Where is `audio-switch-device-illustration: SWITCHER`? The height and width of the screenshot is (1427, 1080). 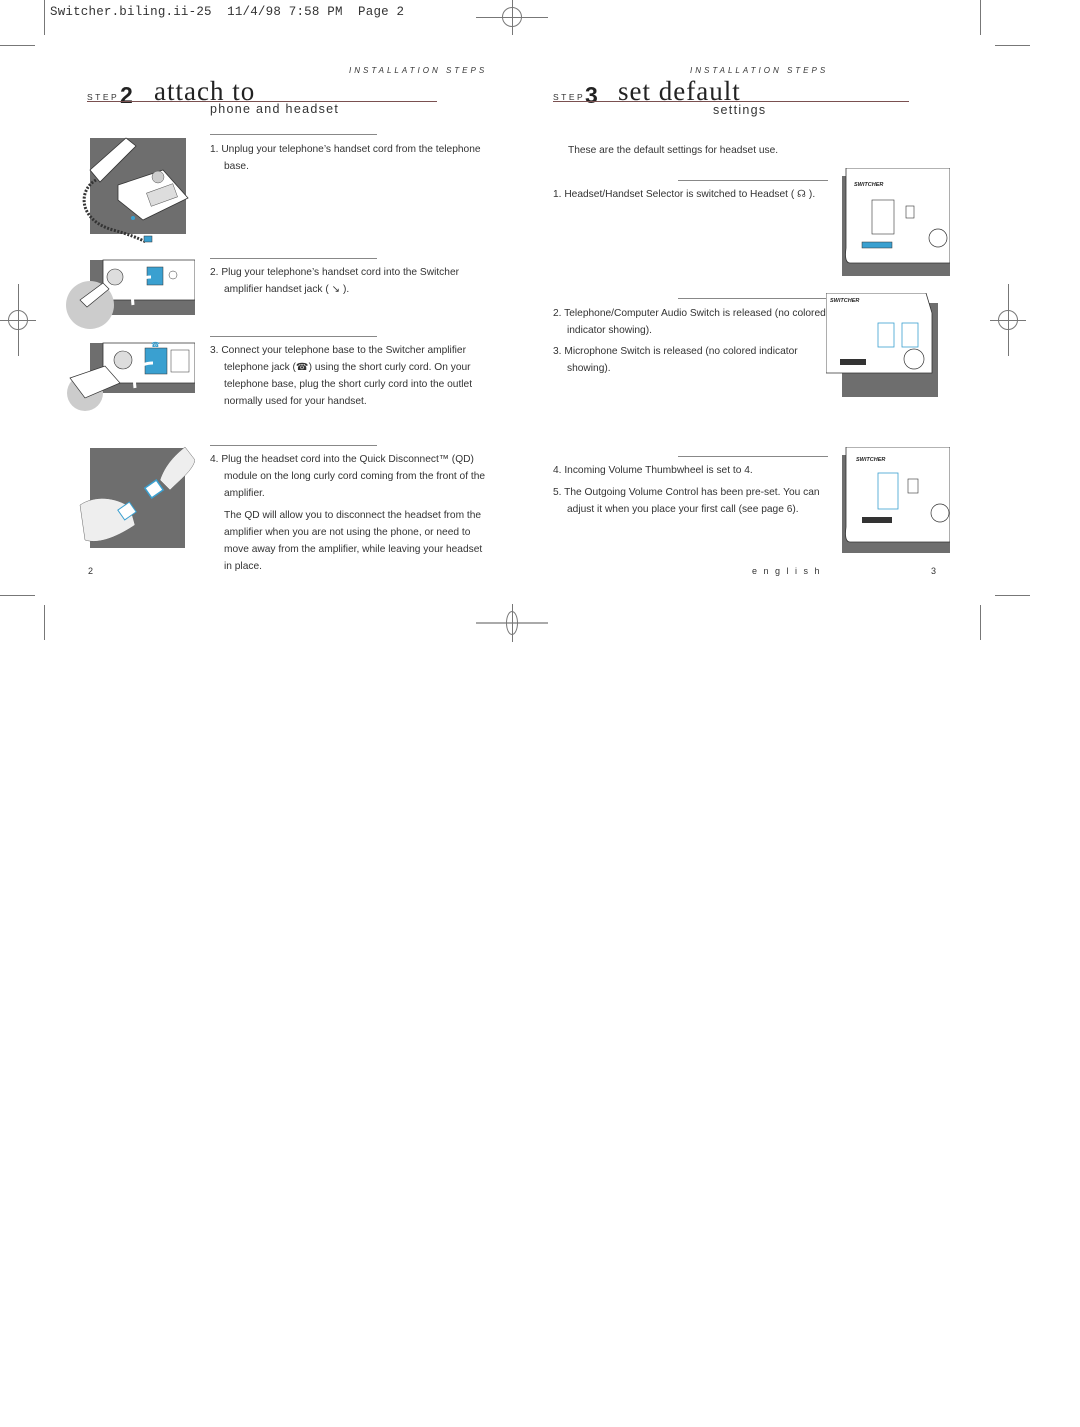 audio-switch-device-illustration: SWITCHER is located at coordinates (882, 345).